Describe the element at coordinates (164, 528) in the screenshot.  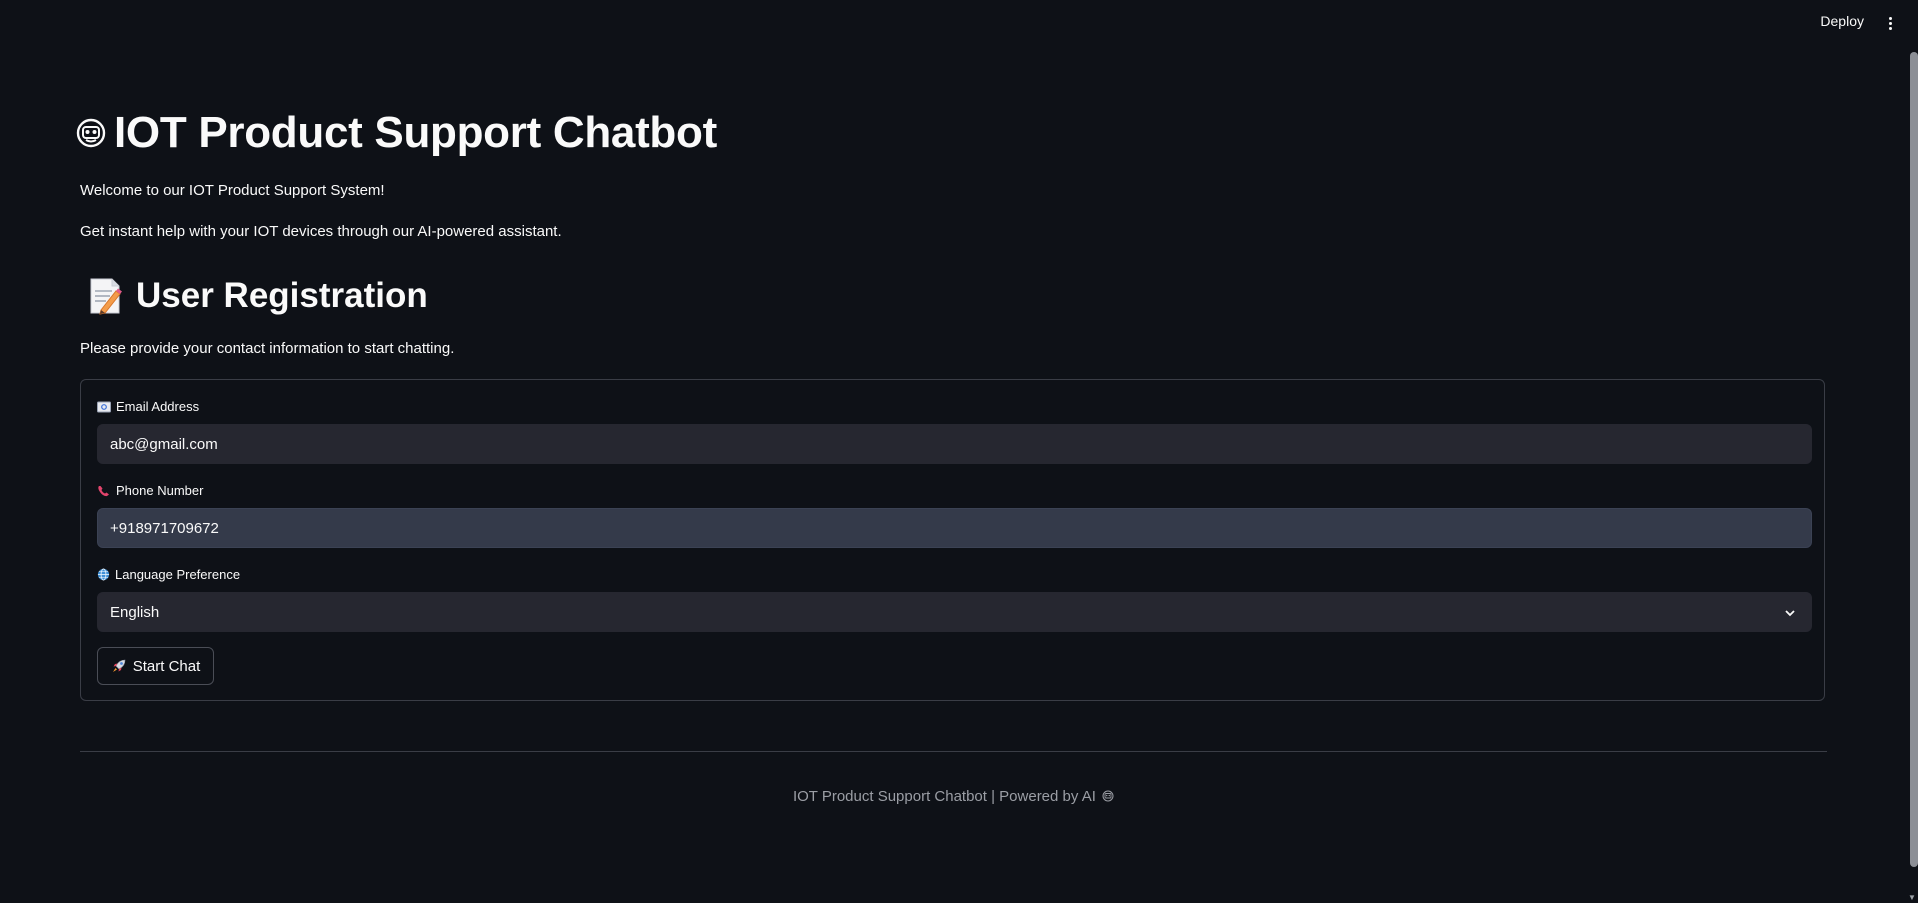
I see `phone-field-value: +918971709672` at that location.